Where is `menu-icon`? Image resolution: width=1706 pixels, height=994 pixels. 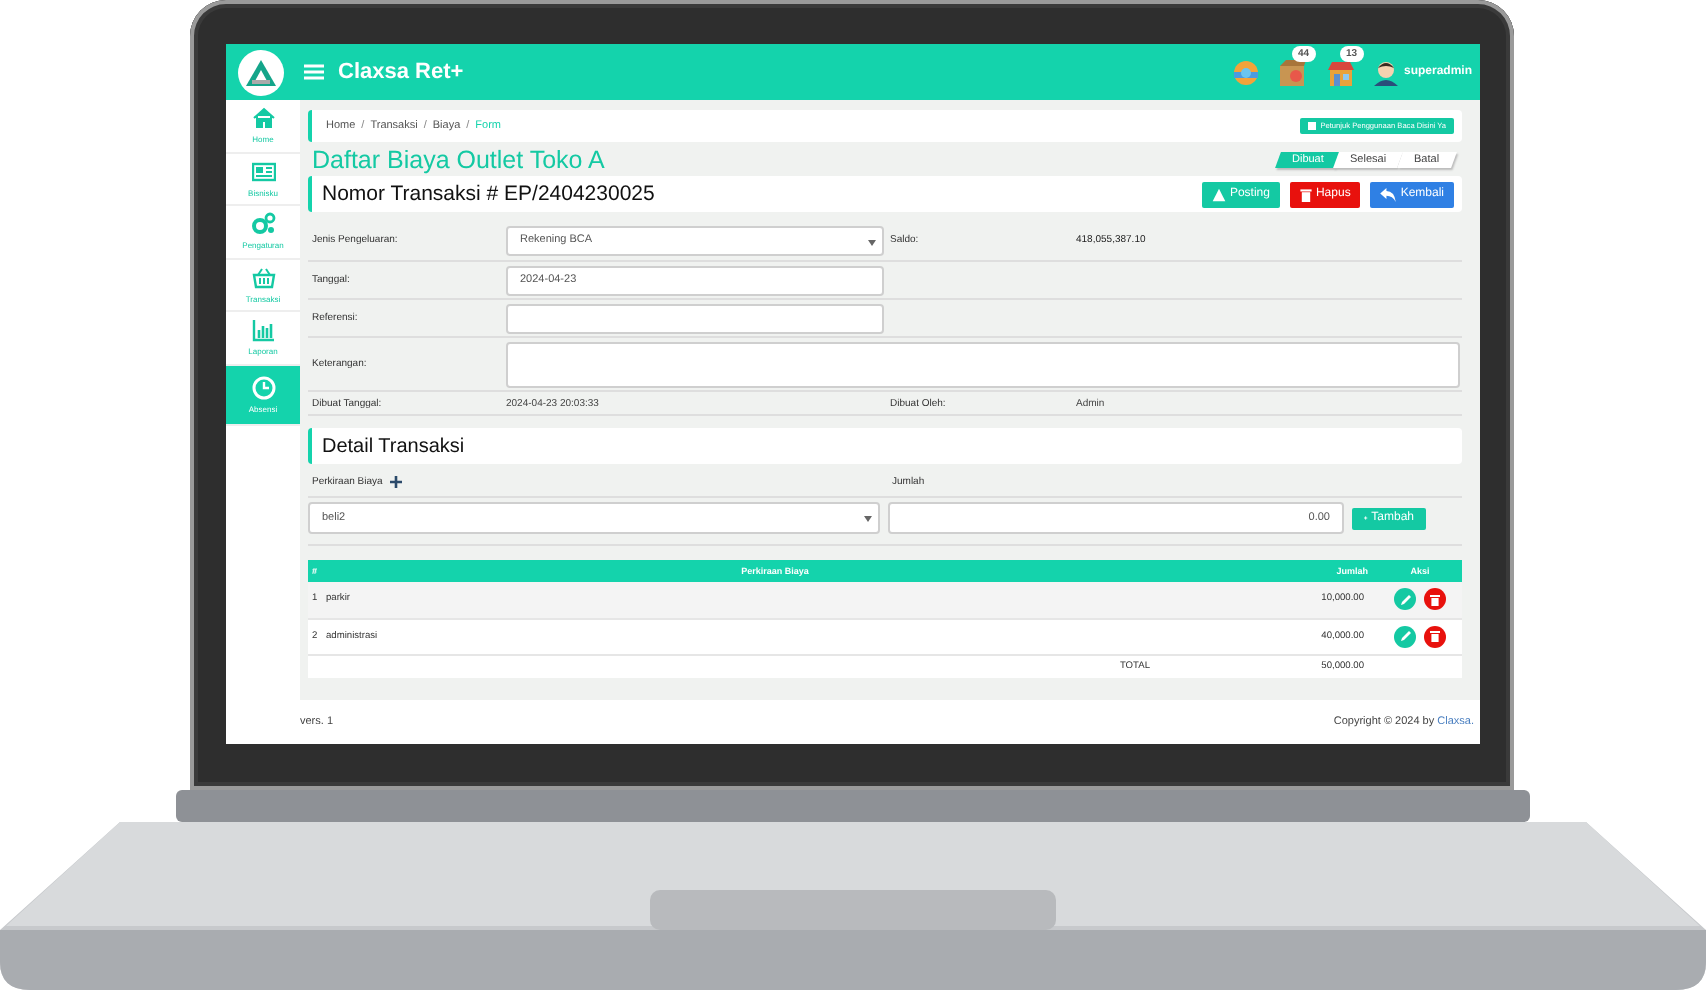
menu-icon is located at coordinates (314, 72).